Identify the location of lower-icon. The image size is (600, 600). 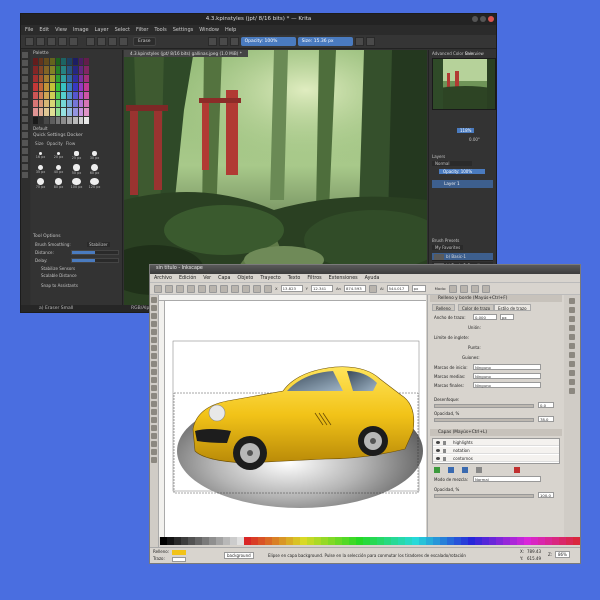
(257, 288).